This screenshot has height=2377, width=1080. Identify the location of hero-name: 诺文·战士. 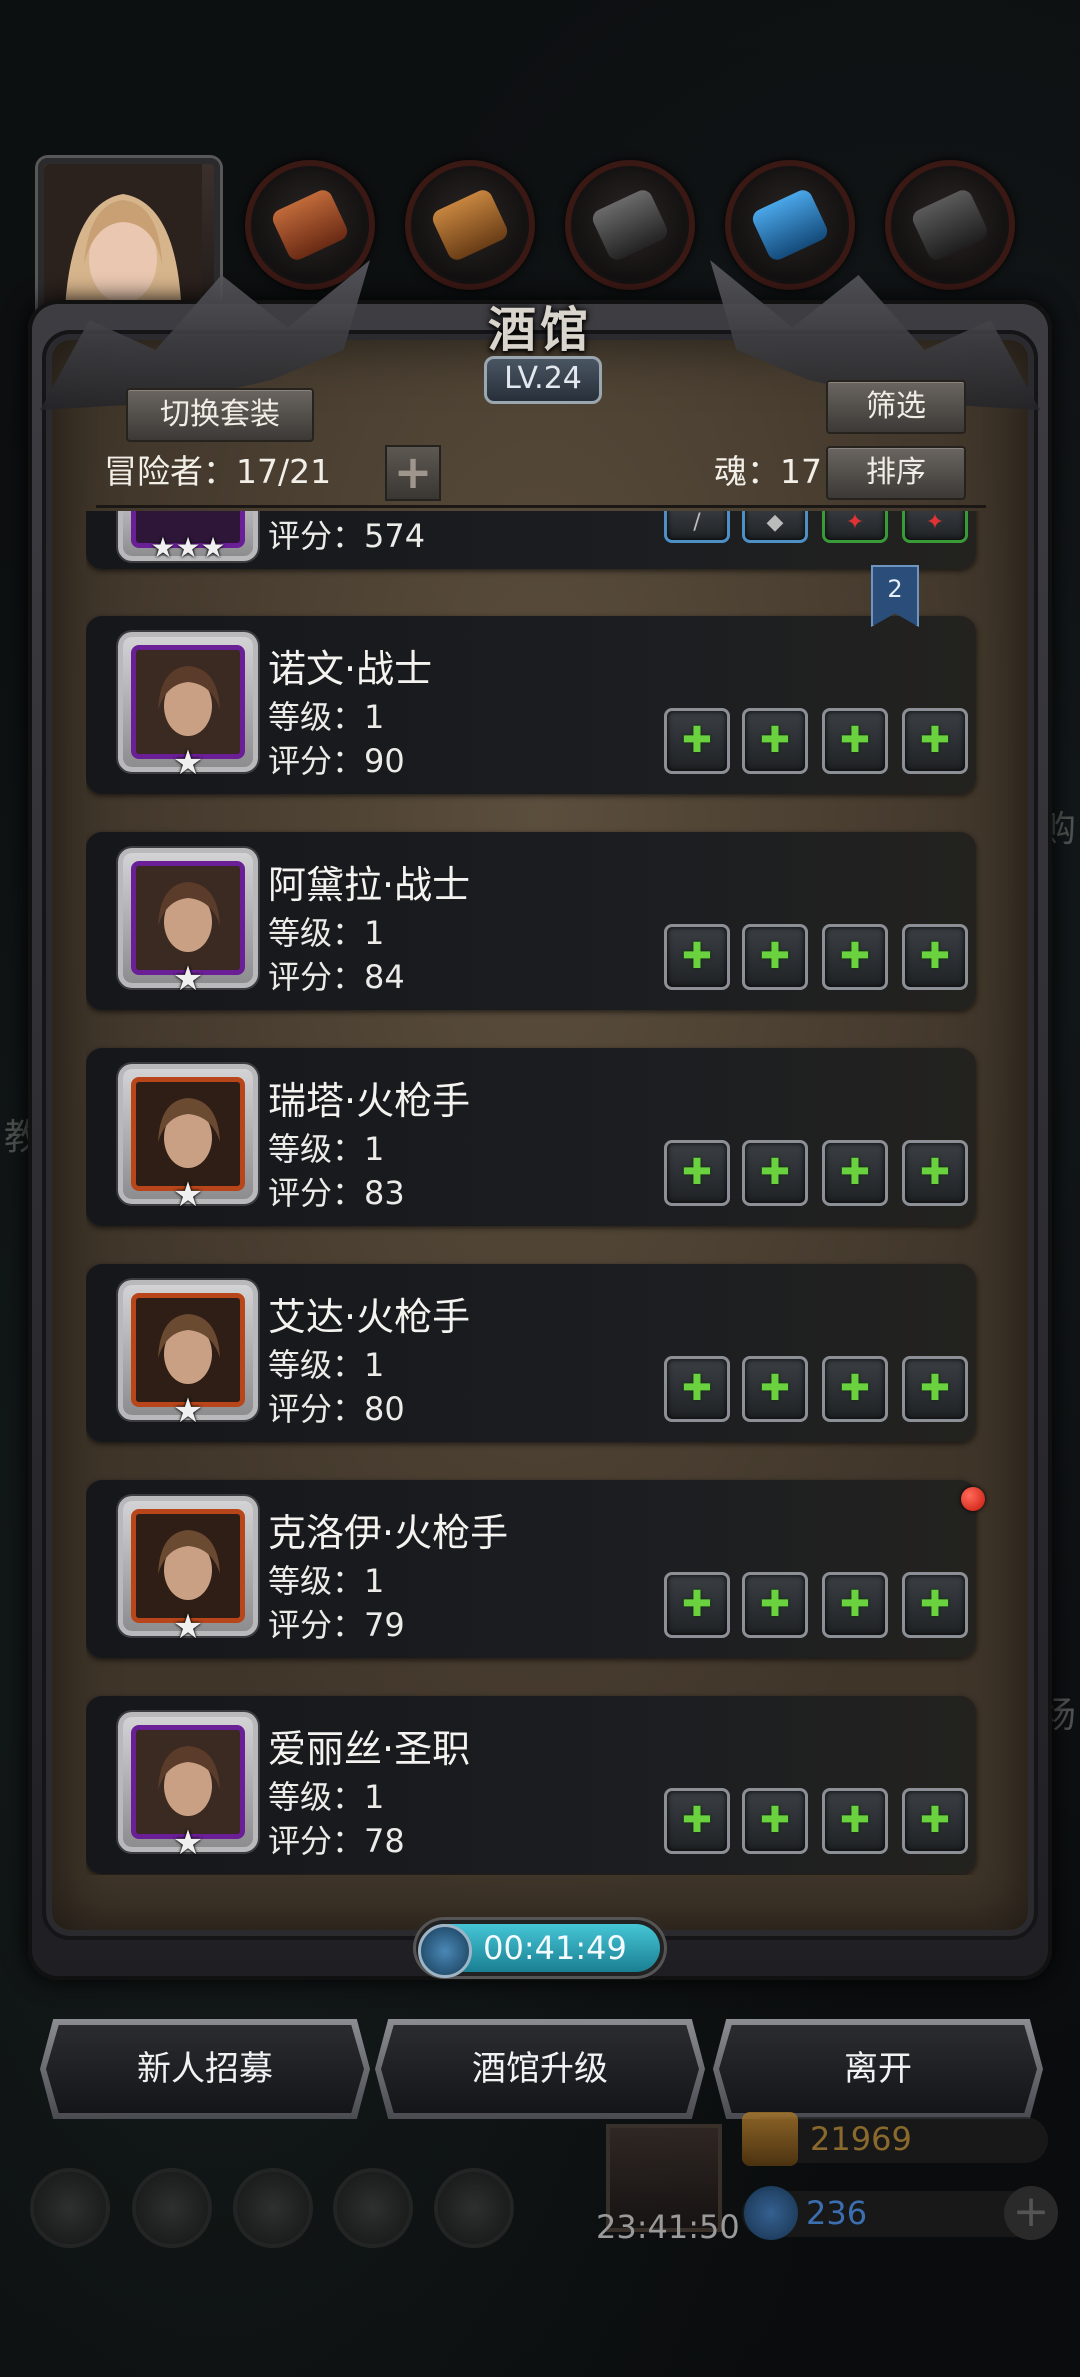
(350, 669).